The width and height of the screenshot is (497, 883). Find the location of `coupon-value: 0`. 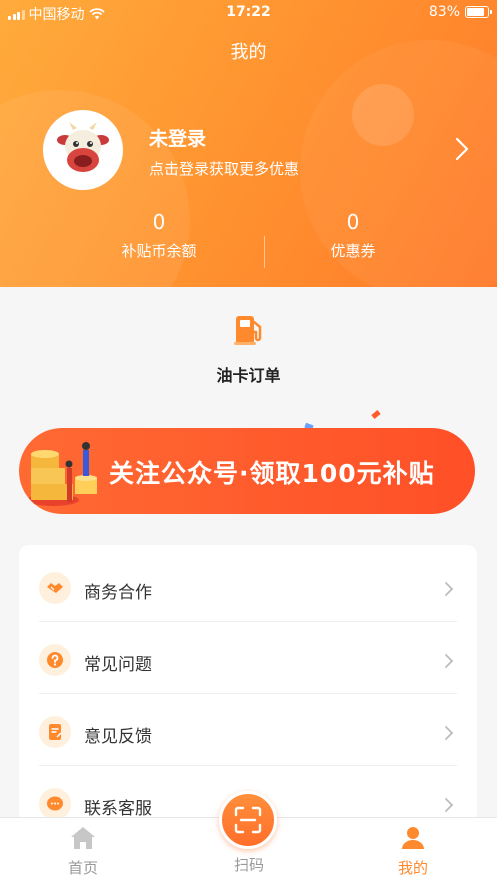

coupon-value: 0 is located at coordinates (353, 222).